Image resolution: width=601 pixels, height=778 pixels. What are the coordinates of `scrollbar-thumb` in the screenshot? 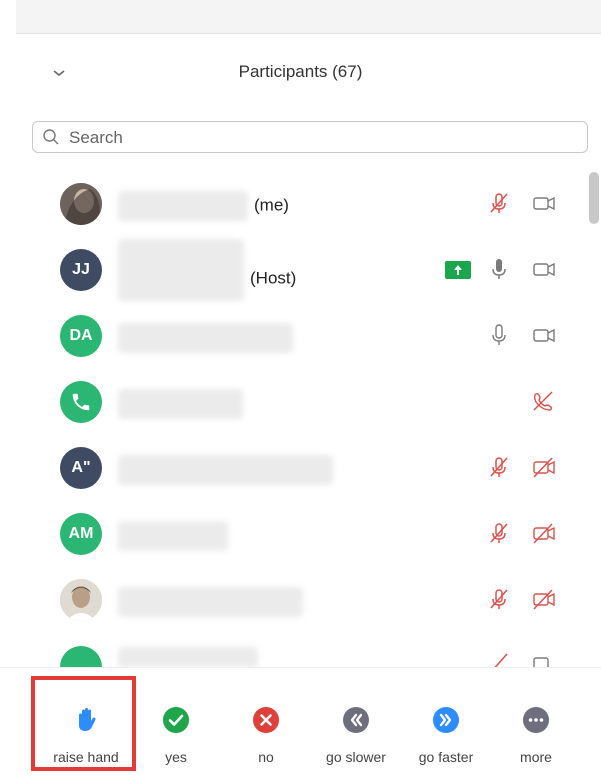 It's located at (594, 198).